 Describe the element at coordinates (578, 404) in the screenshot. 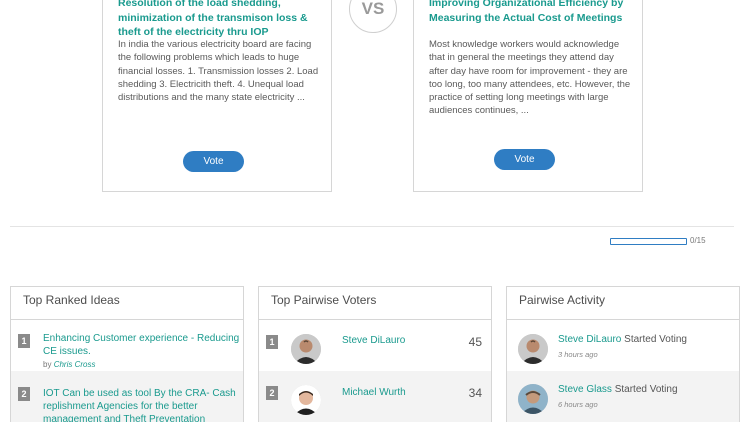

I see `activity-timestamp: 6 hours ago` at that location.